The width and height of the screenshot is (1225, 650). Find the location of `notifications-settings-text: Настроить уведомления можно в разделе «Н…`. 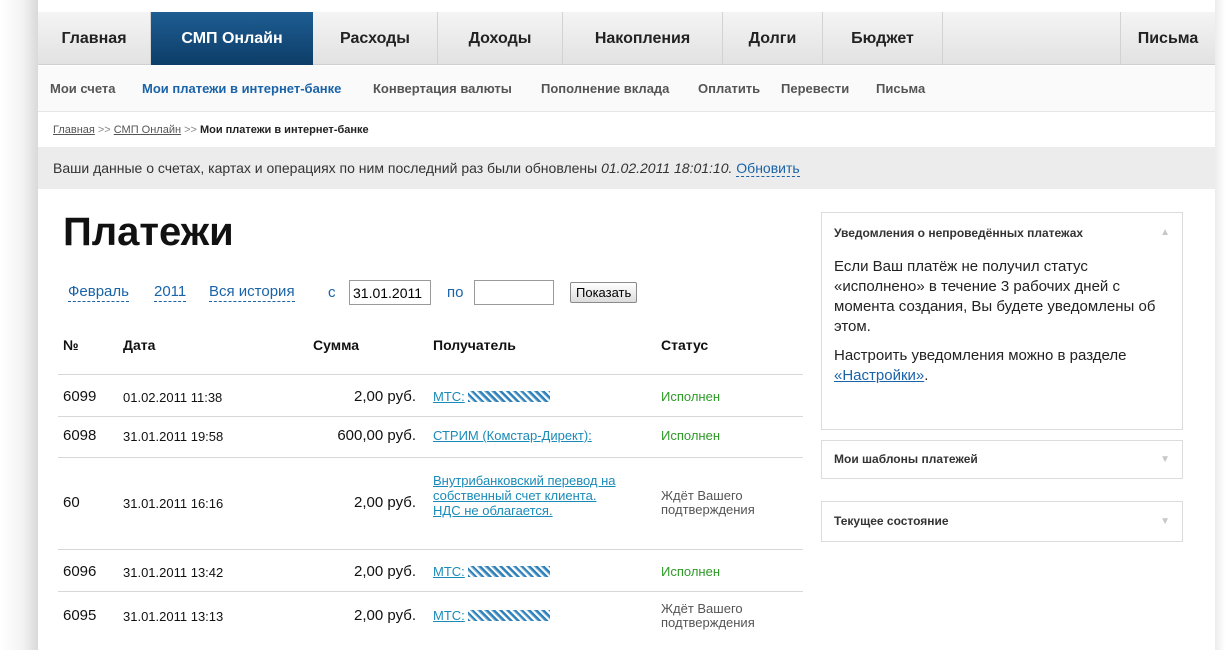

notifications-settings-text: Настроить уведомления можно в разделе «Н… is located at coordinates (1002, 366).